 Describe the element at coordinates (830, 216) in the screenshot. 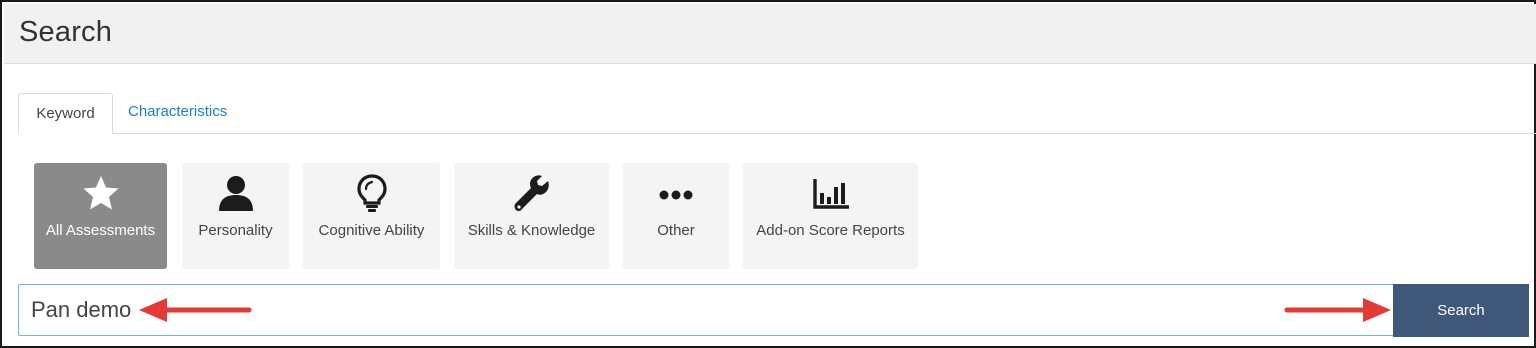

I see `category-add-on-score-reports: Add-on Score Reports` at that location.